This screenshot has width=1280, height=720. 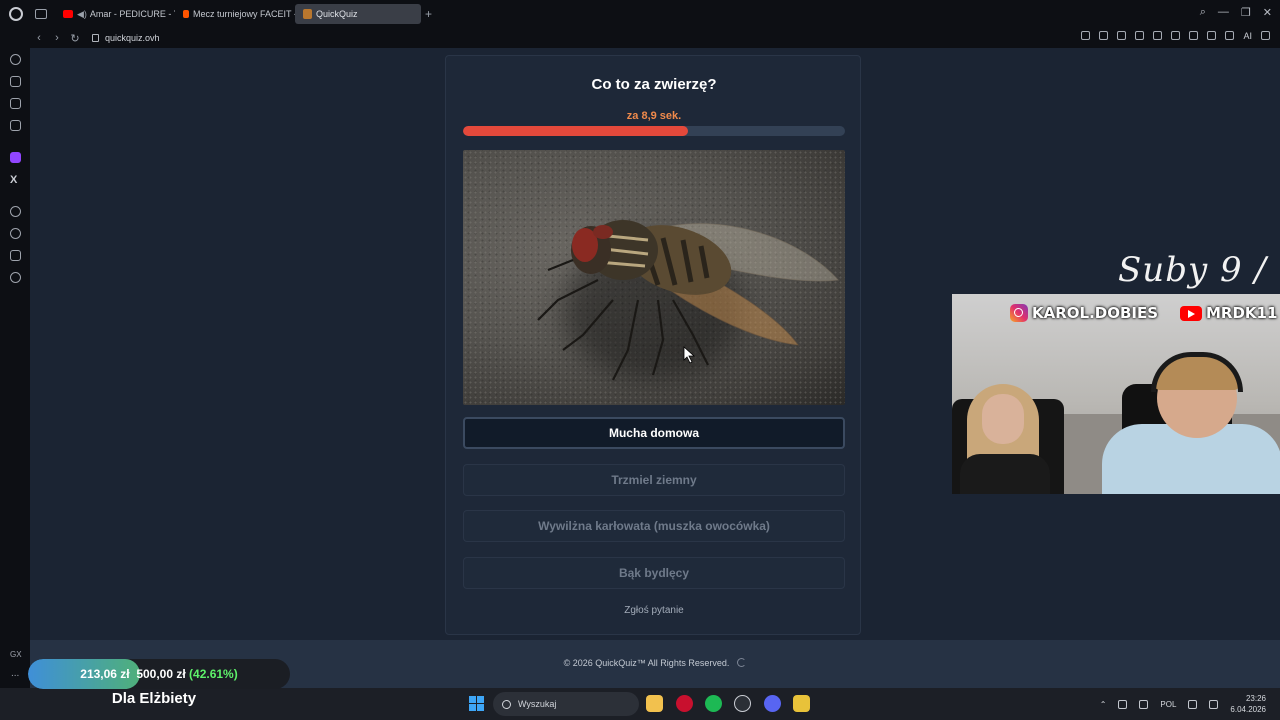 I want to click on donation-goal-bar: 213,06 zł 500,00 zł (42.61%), so click(x=159, y=674).